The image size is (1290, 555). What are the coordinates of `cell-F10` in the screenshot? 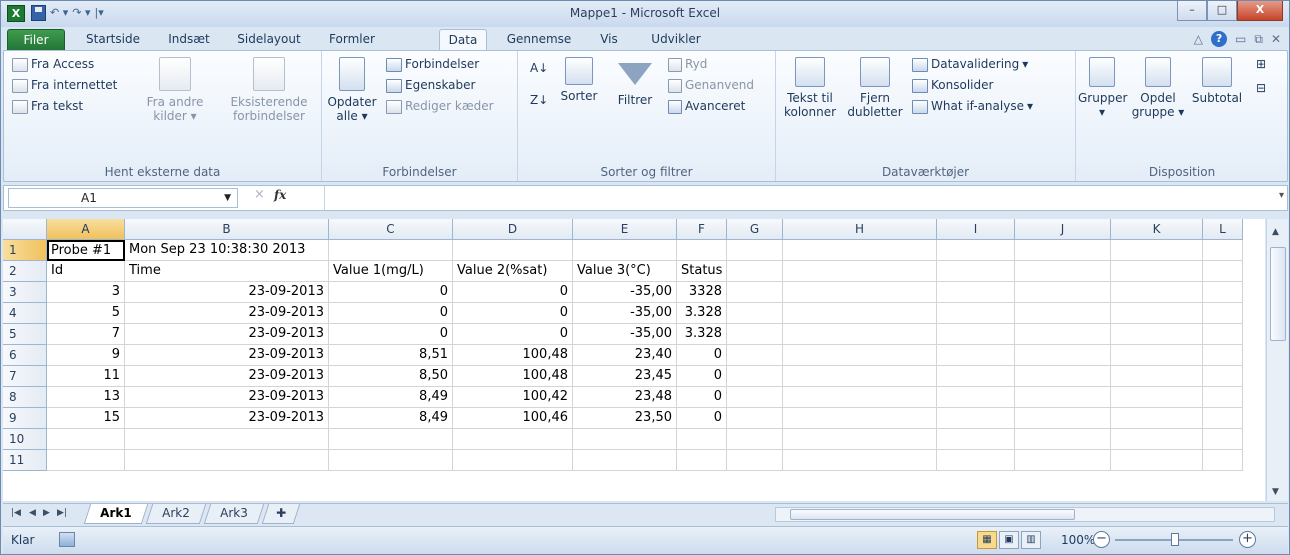 It's located at (702, 439).